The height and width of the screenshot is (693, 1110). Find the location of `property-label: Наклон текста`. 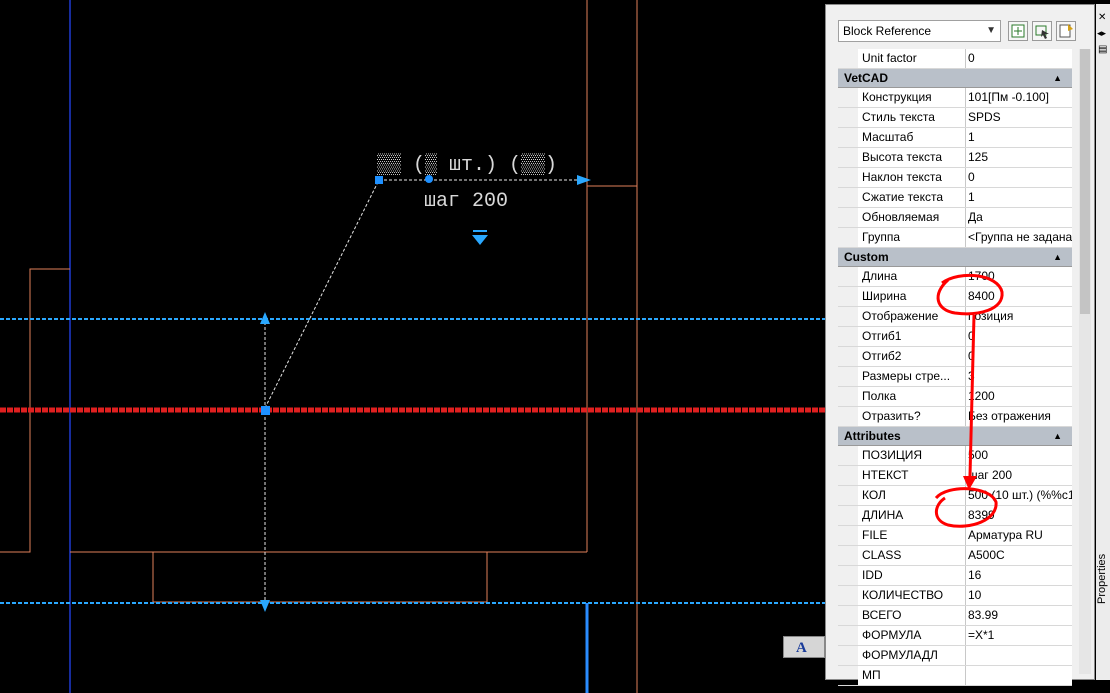

property-label: Наклон текста is located at coordinates (912, 177).